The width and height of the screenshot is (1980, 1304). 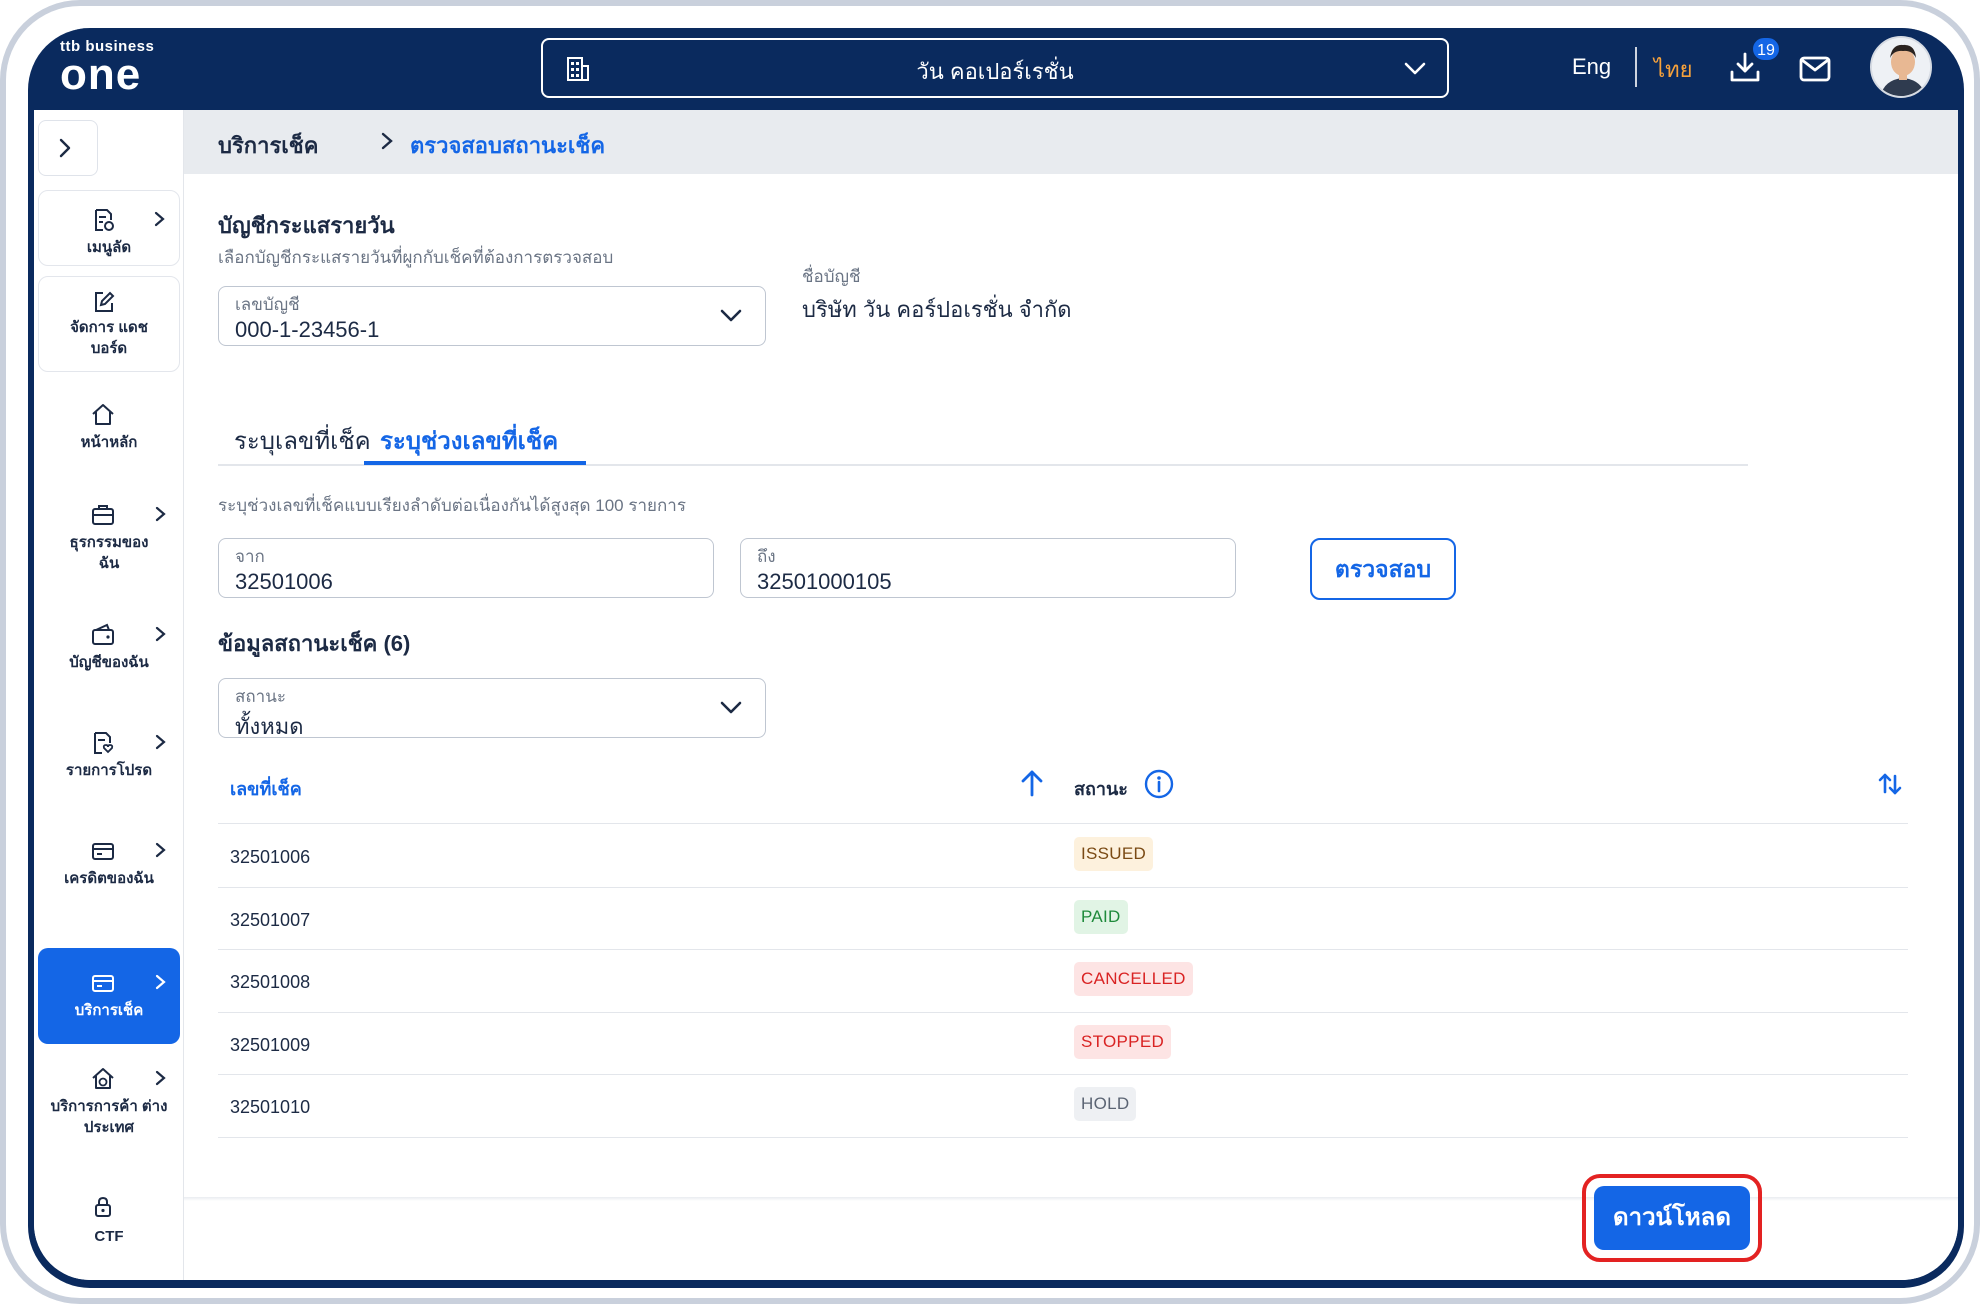 I want to click on sidebar-item-international-trade: บริการการค้า ต่างประเทศ, so click(x=109, y=1110).